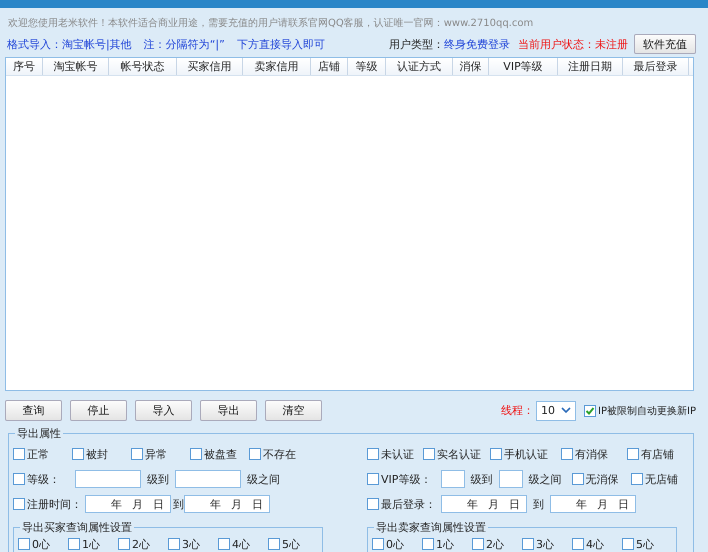 This screenshot has height=552, width=708. What do you see at coordinates (409, 504) in the screenshot?
I see `checkbox-label: 最后登录：` at bounding box center [409, 504].